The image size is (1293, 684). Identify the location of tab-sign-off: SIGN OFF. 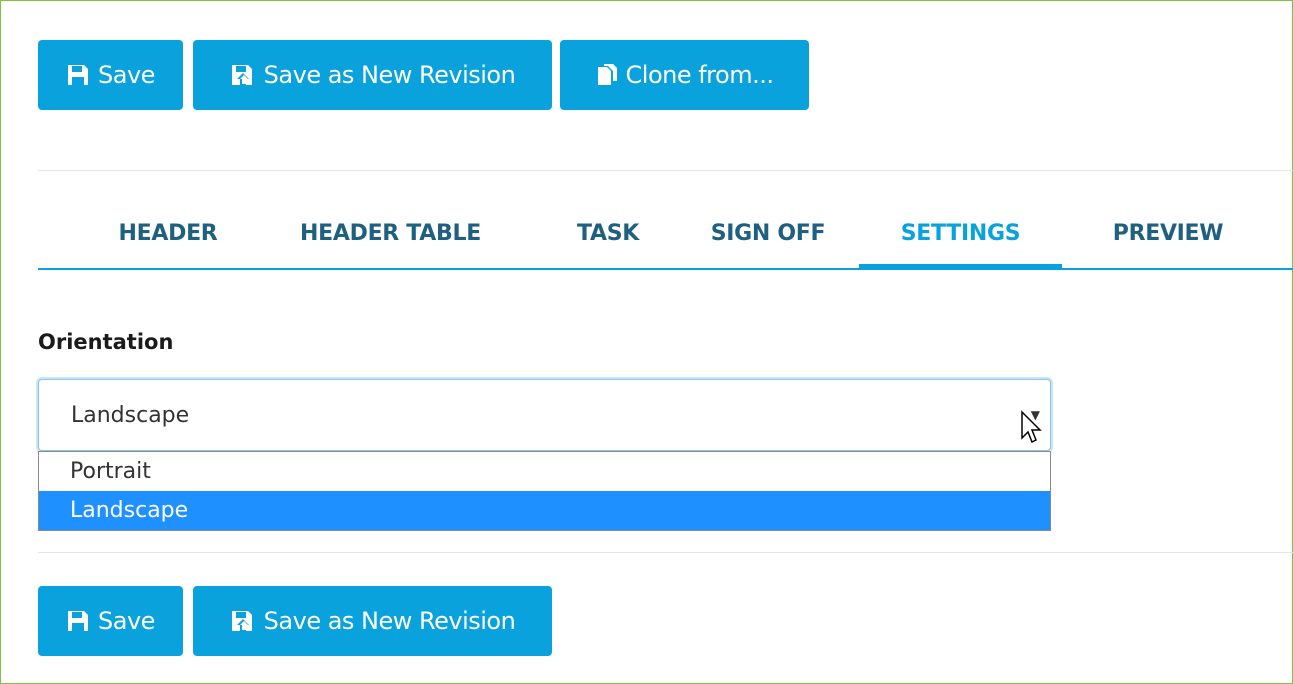
(768, 233).